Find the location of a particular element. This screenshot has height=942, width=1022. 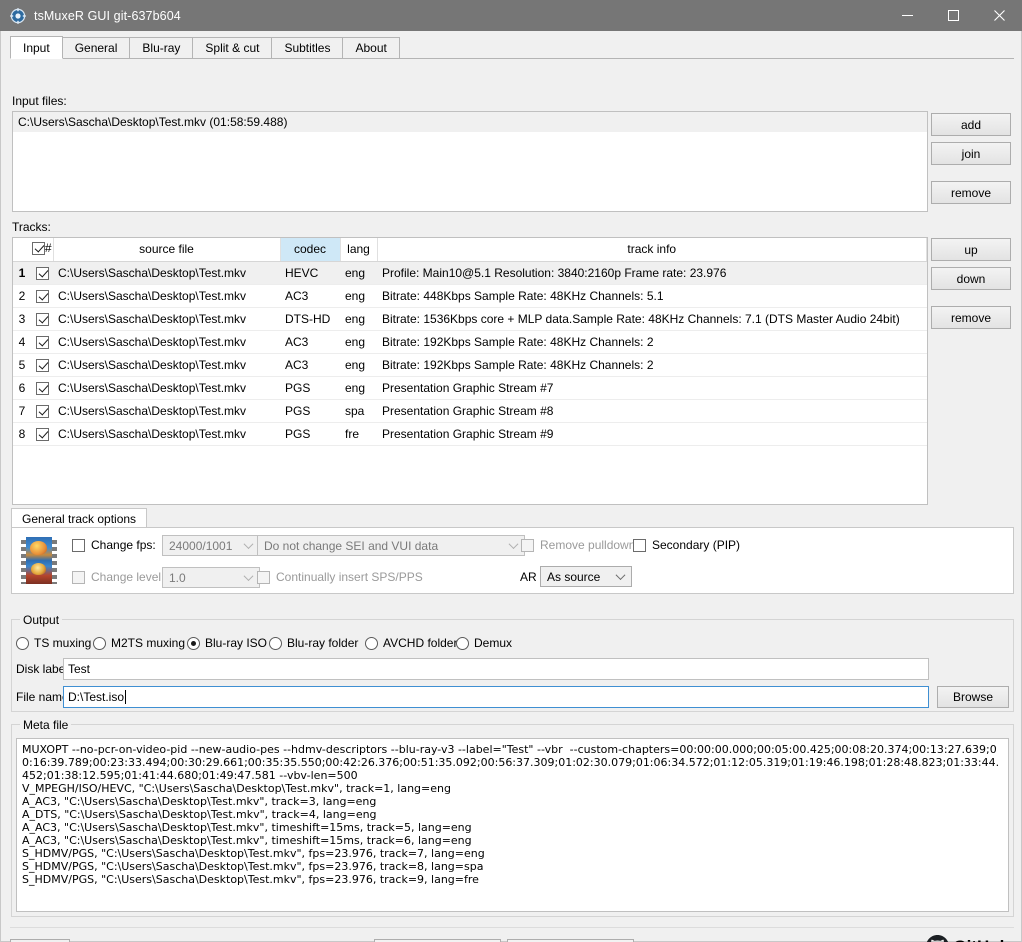

remove-pulldown-label: Remove pulldown is located at coordinates (588, 545).